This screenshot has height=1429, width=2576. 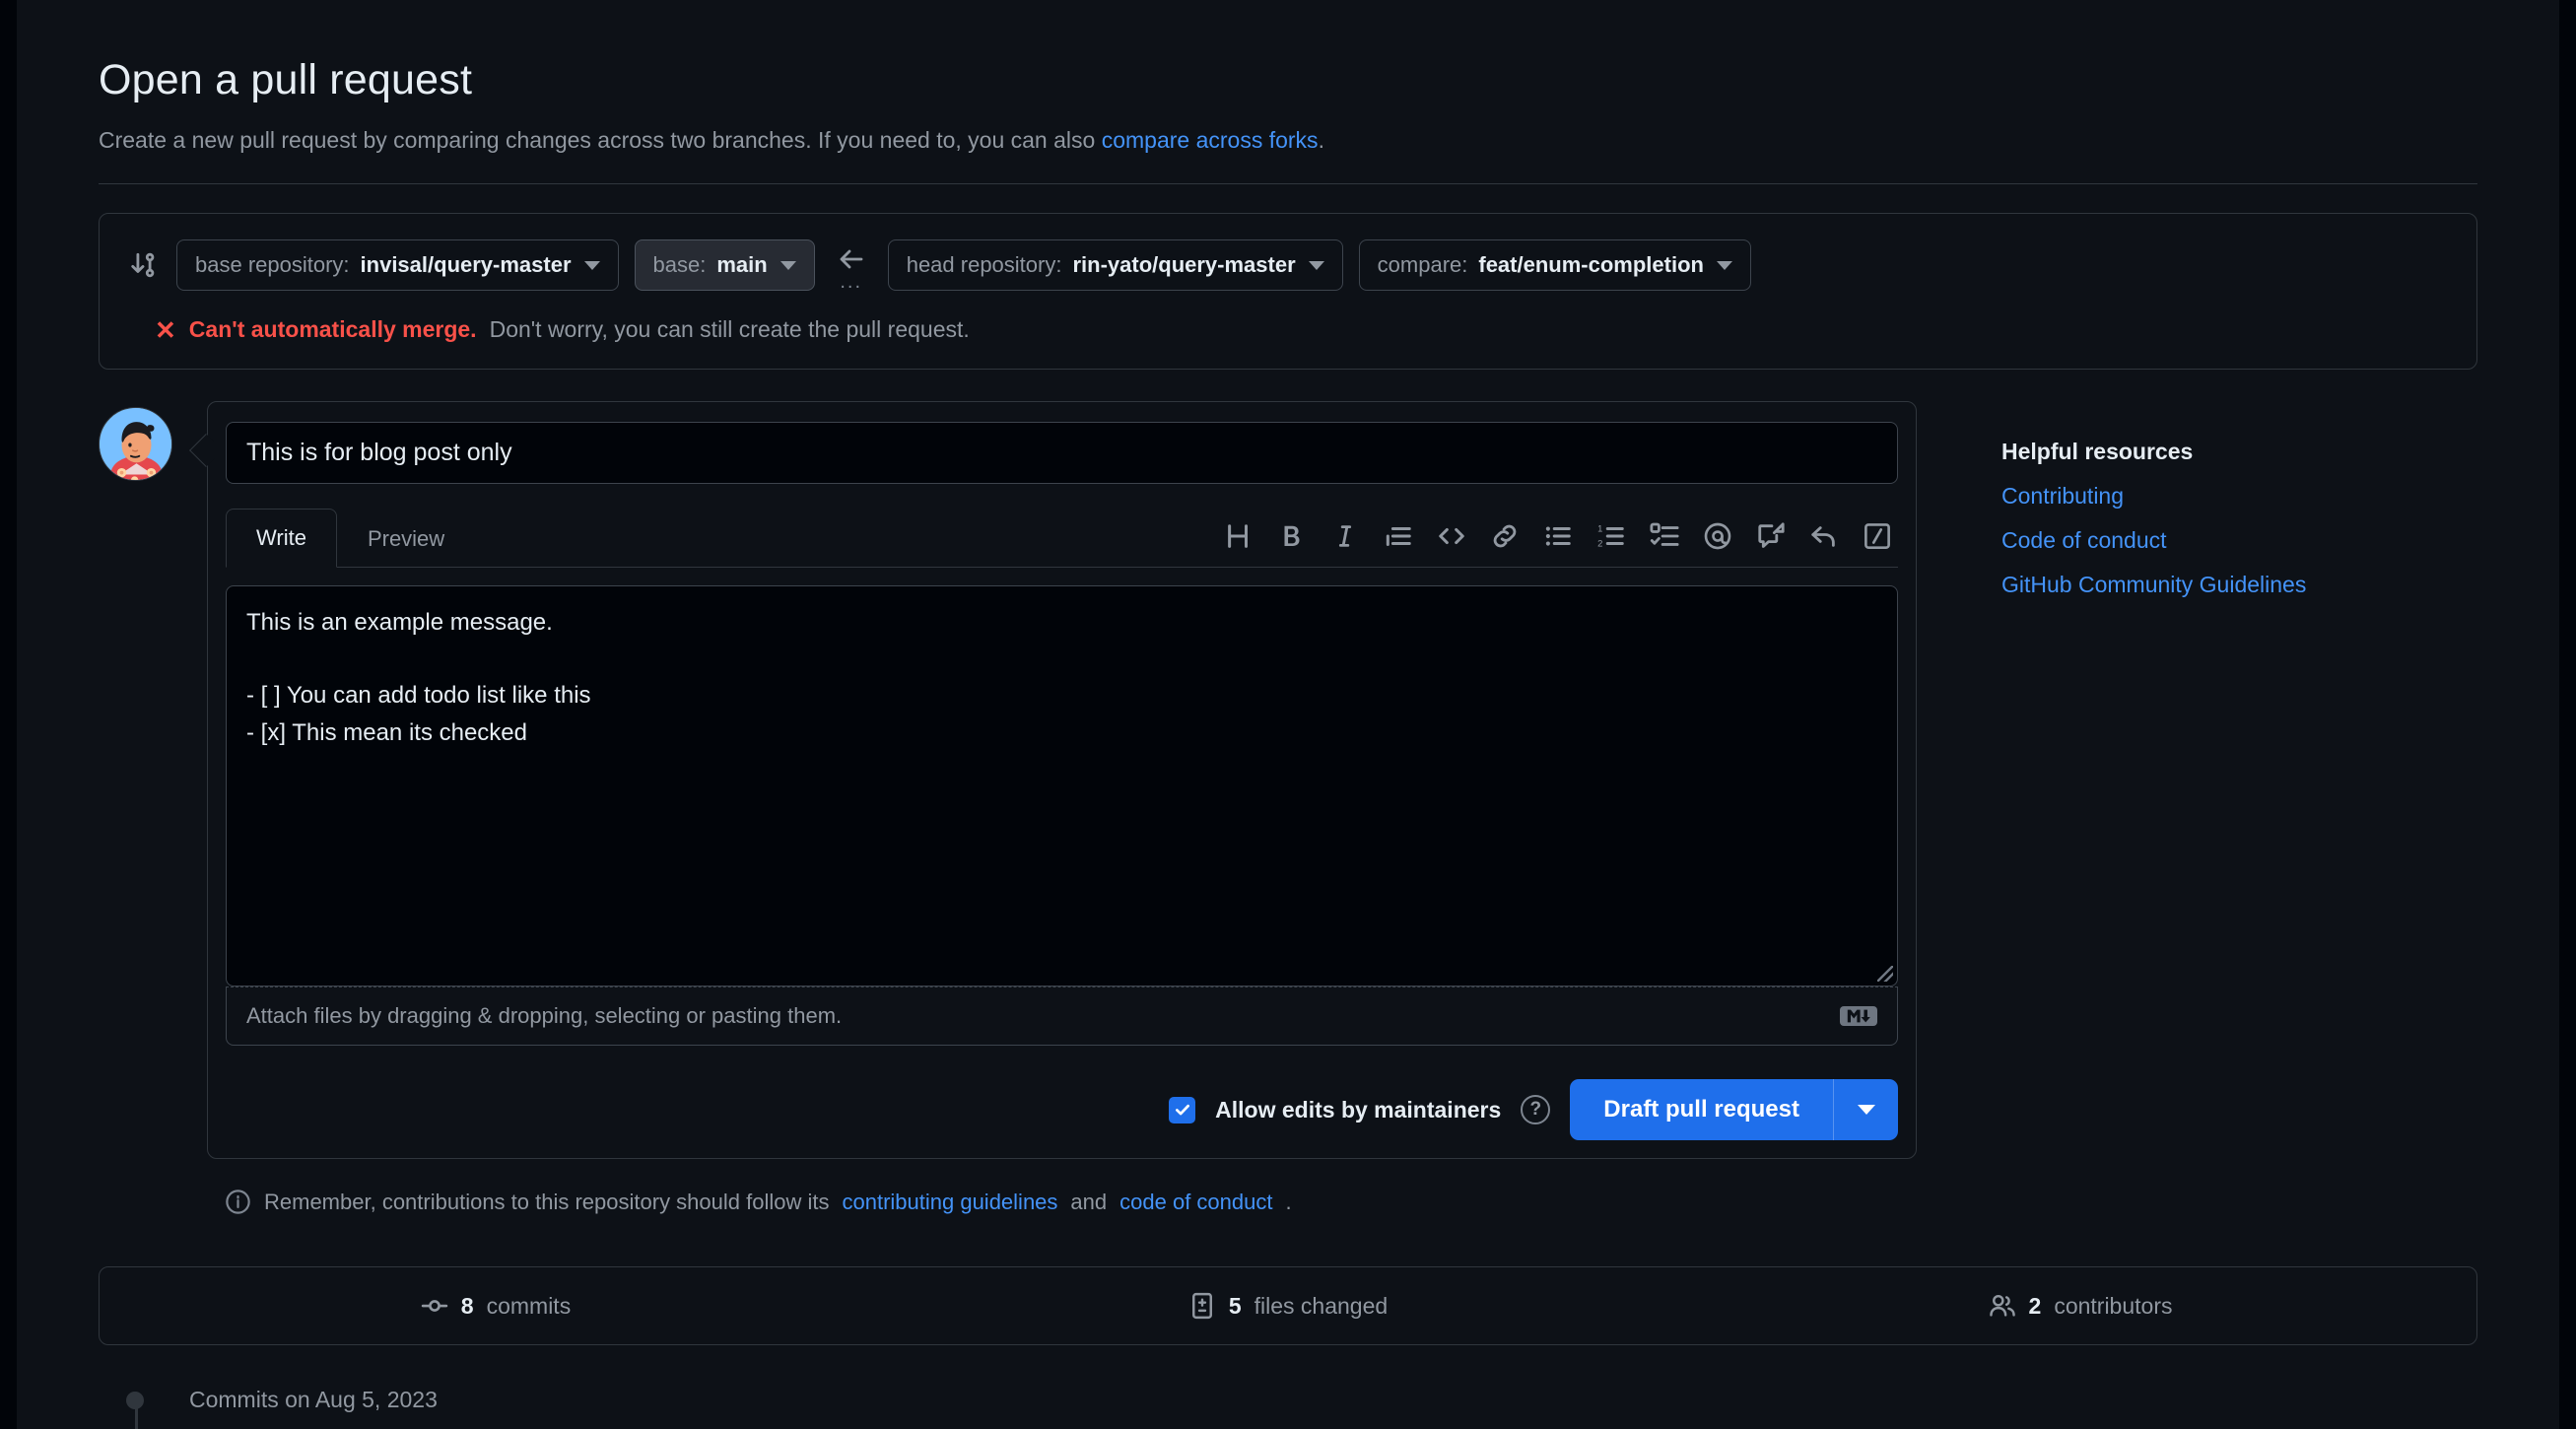 I want to click on heading-icon, so click(x=1238, y=536).